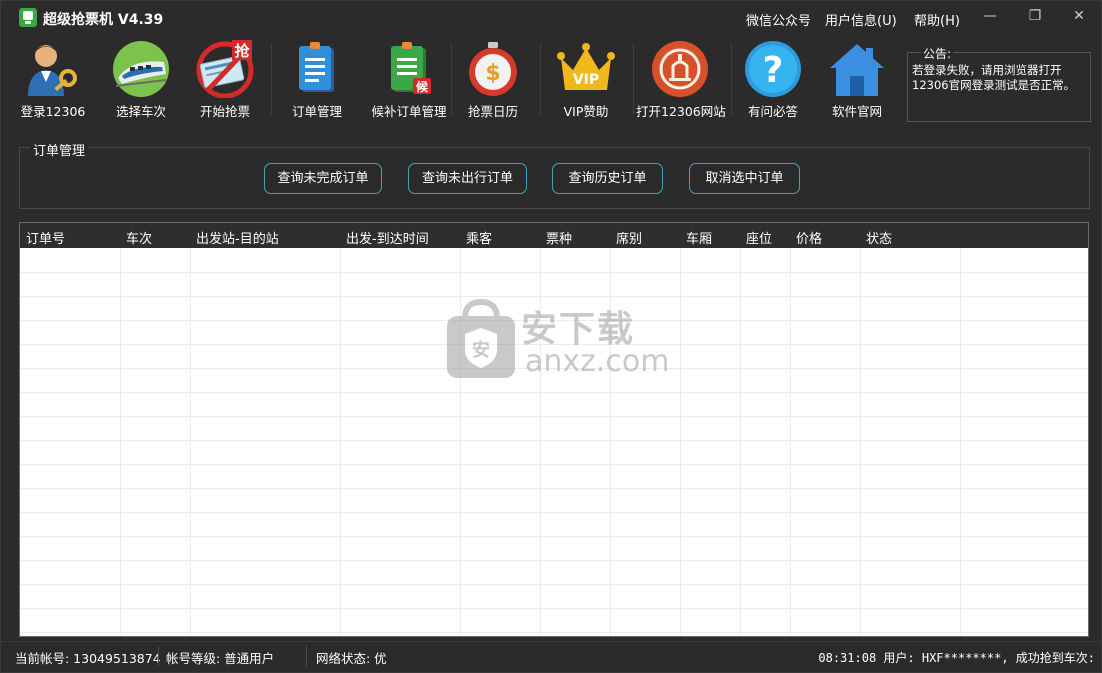 This screenshot has width=1102, height=673. What do you see at coordinates (699, 237) in the screenshot?
I see `column-header: 车厢` at bounding box center [699, 237].